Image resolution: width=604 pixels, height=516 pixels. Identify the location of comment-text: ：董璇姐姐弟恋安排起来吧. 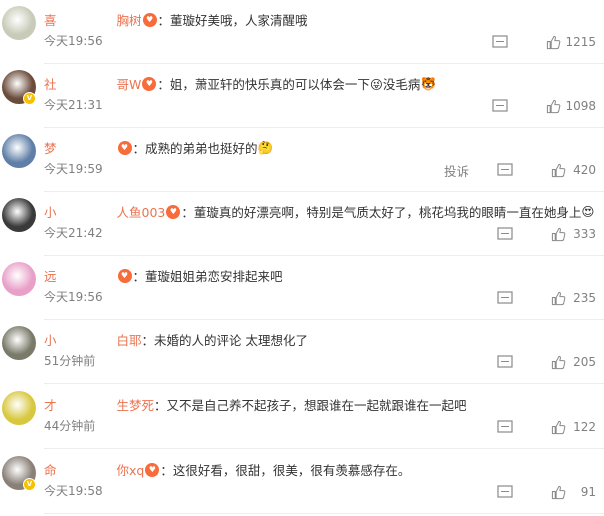
(207, 276).